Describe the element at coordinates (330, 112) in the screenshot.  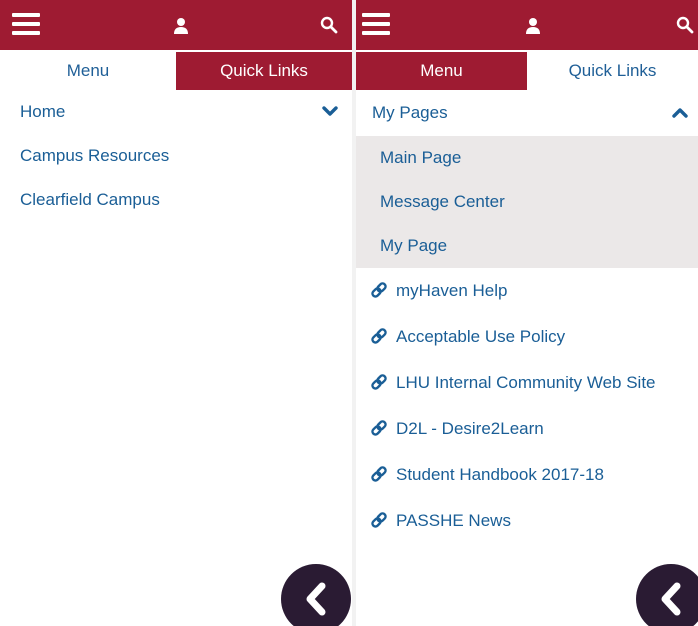
I see `chevron-down-icon` at that location.